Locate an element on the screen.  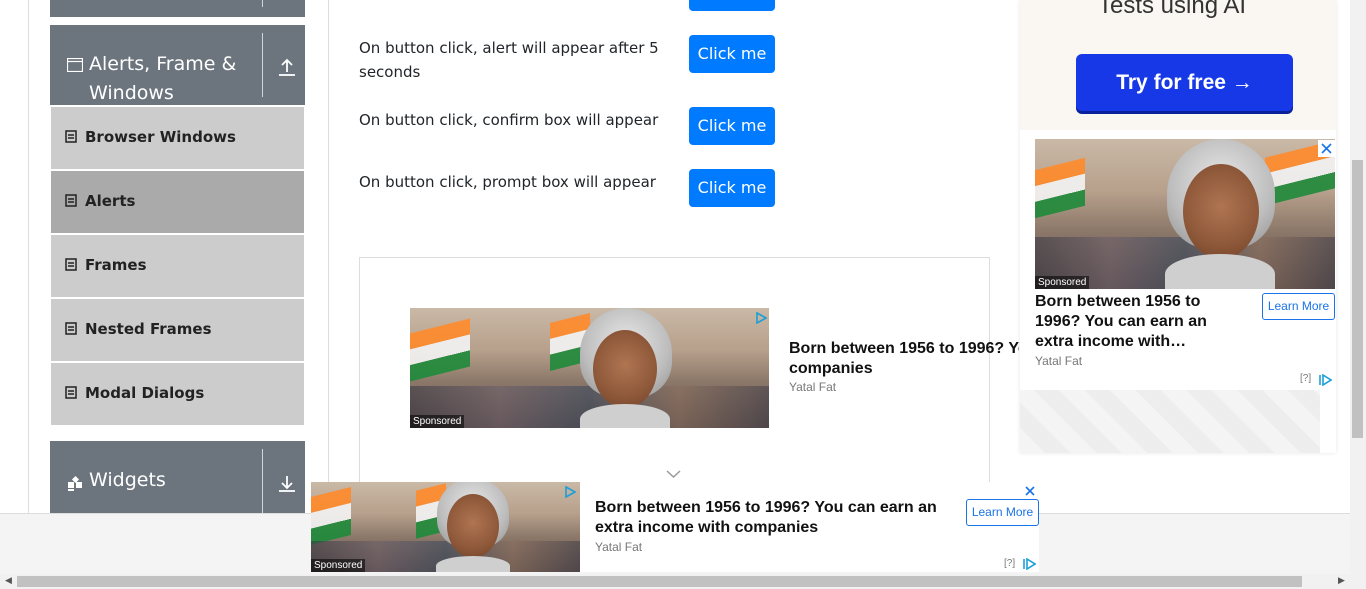
group-title-line1: Alerts, Frame & is located at coordinates (163, 64).